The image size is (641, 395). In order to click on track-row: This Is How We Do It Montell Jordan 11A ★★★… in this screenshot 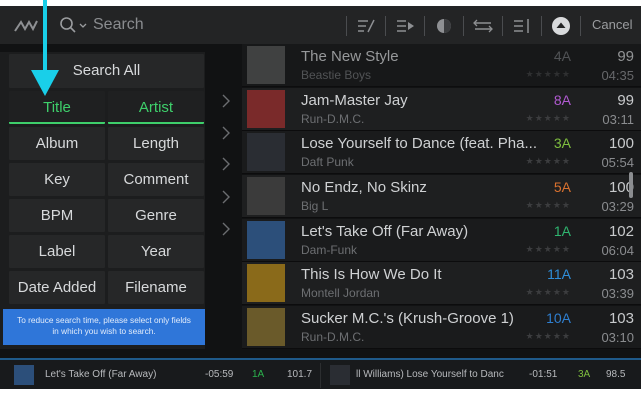, I will do `click(441, 283)`.